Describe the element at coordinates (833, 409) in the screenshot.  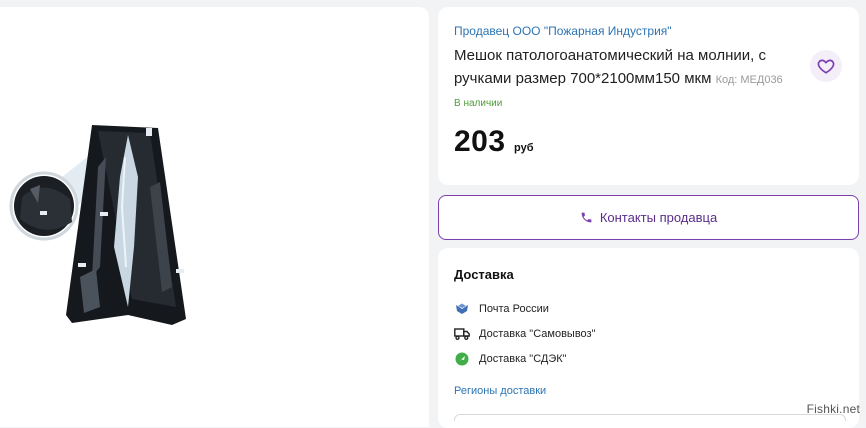
I see `watermark: Fishki.net` at that location.